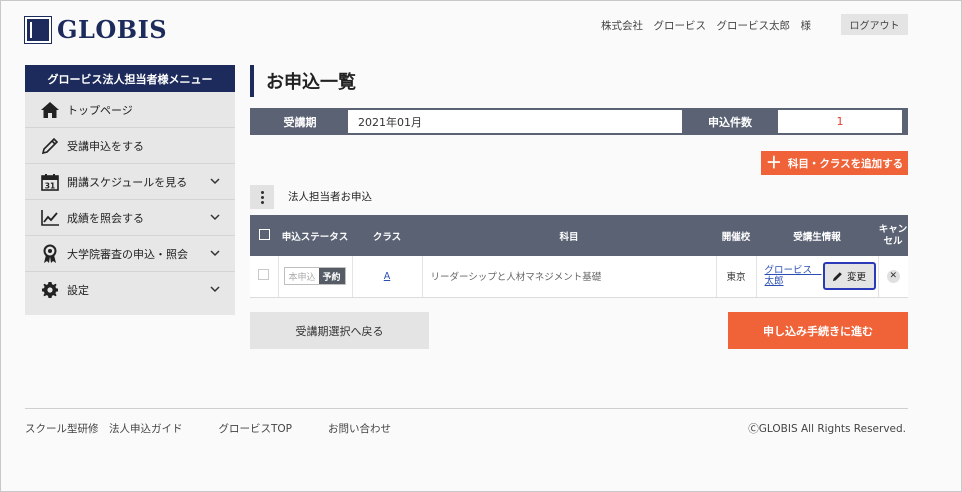 This screenshot has height=492, width=962. I want to click on footer-link-top: グロービスTOP, so click(256, 428).